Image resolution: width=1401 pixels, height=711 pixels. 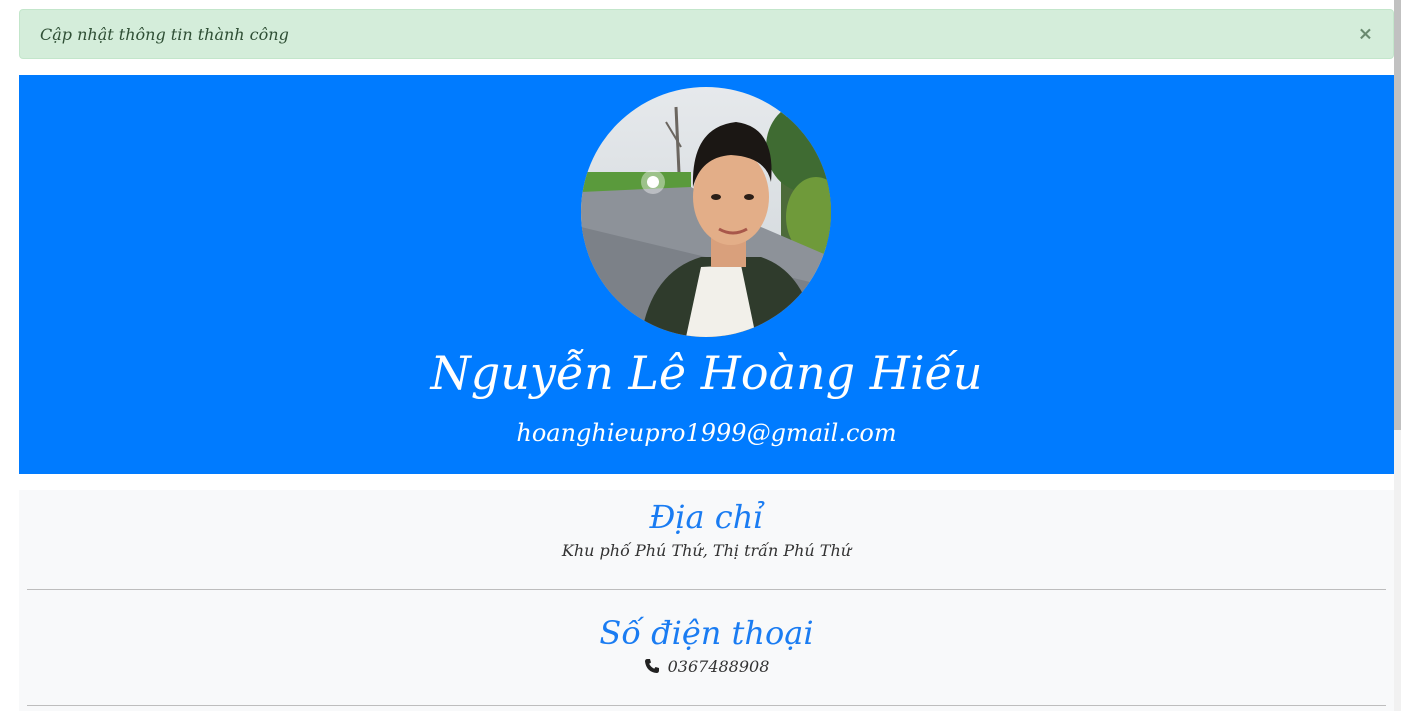 I want to click on profile-email: hoanghieupro1999@gmail.com, so click(x=706, y=433).